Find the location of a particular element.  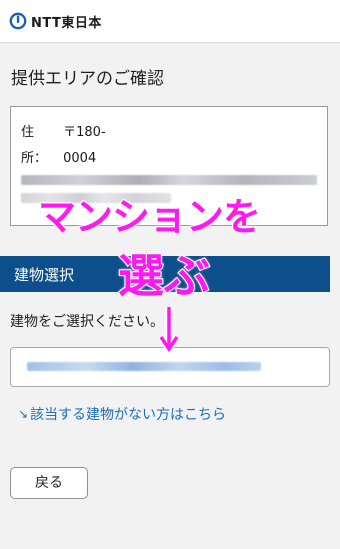

page-title: 提供エリアのご確認 is located at coordinates (87, 79).